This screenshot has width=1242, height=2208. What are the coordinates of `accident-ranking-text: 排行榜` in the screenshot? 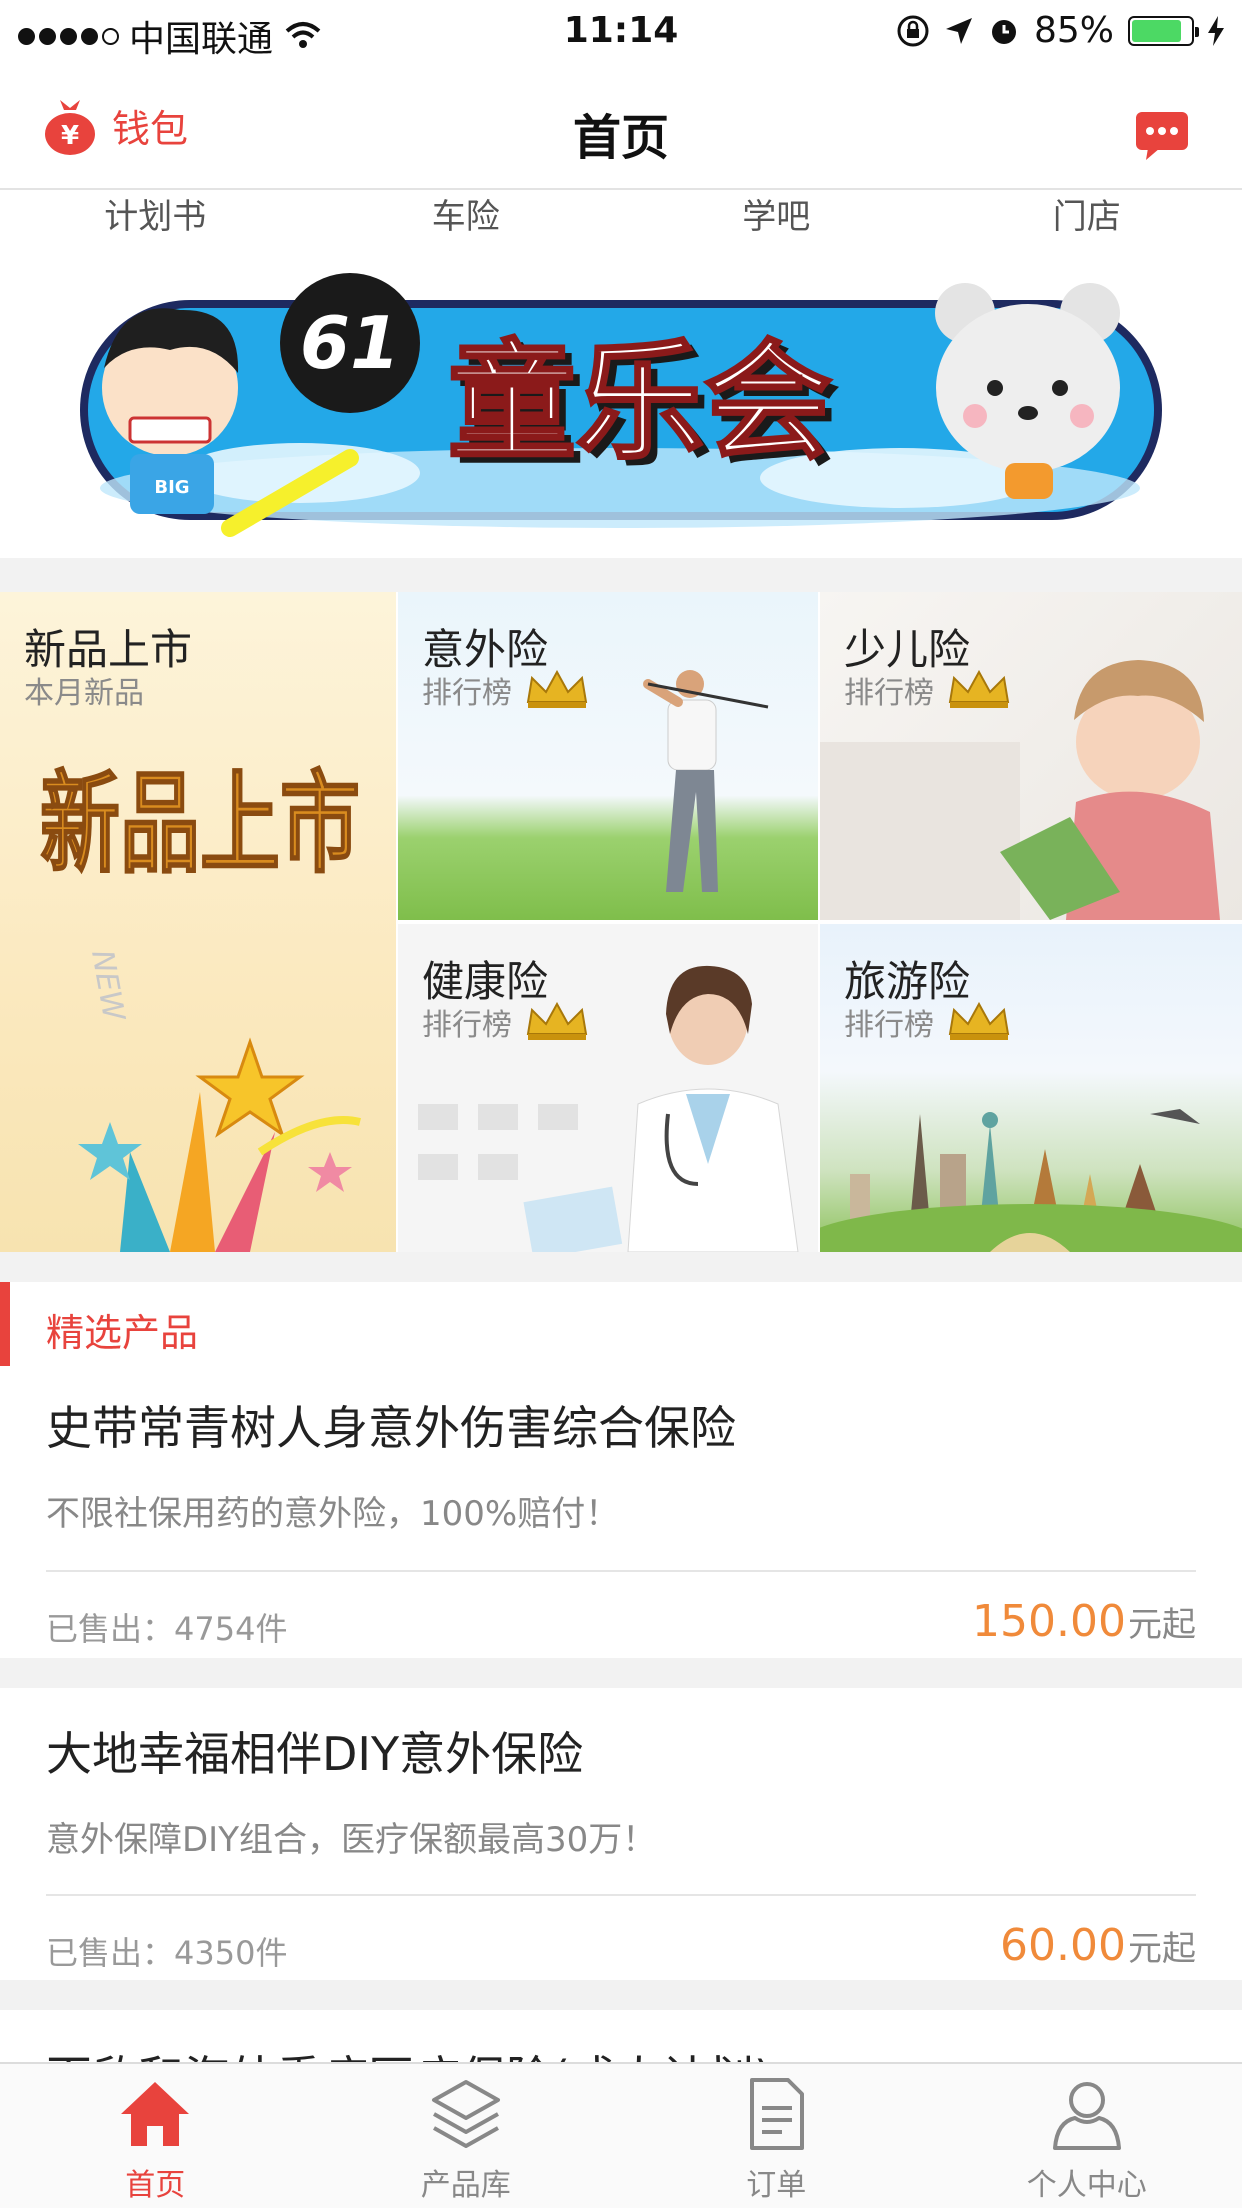 It's located at (467, 693).